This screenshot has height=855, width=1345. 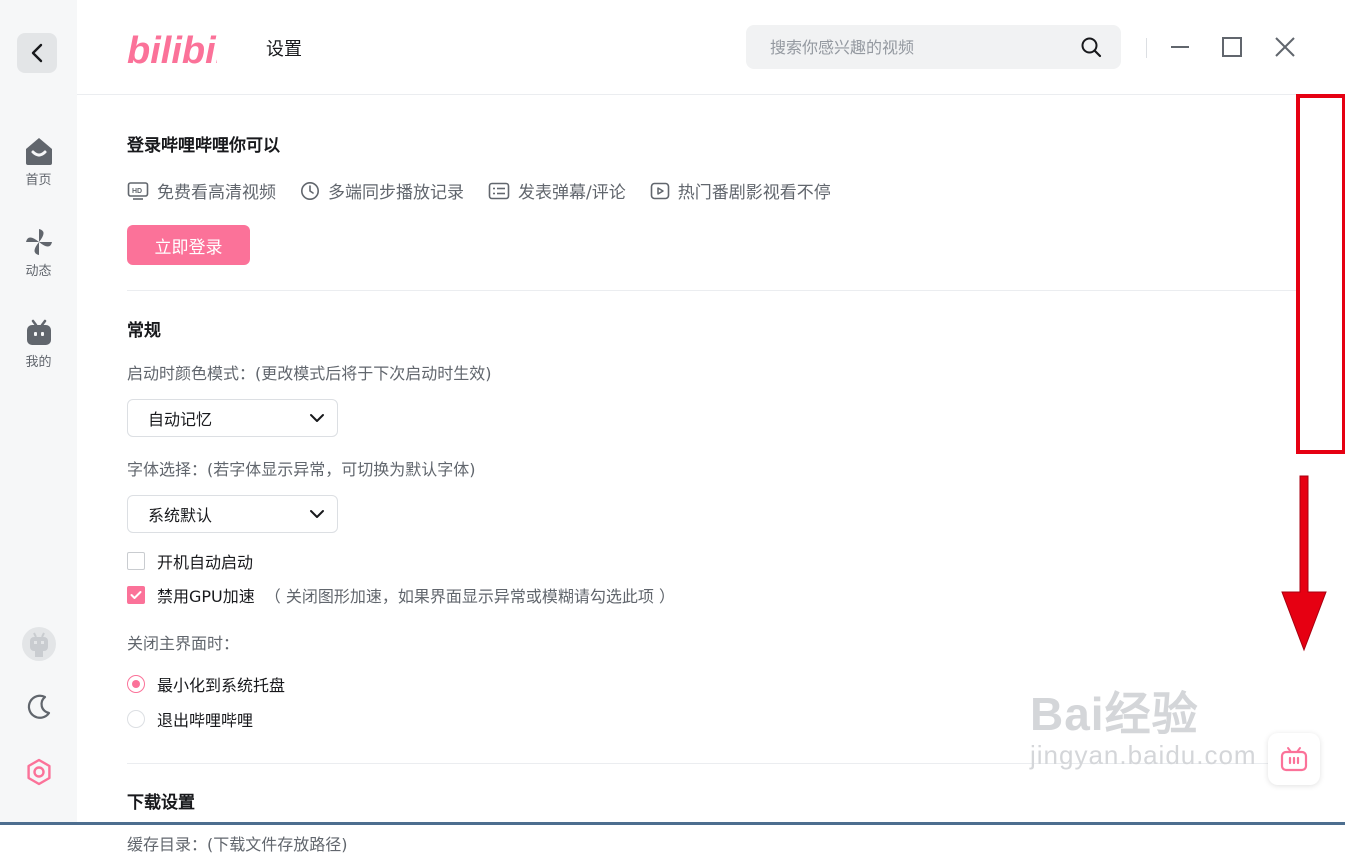 I want to click on login-features: HD 免费看高清视频 多端同步播放记录 发表弹幕/评论 热门番剧影视看不停, so click(x=712, y=190).